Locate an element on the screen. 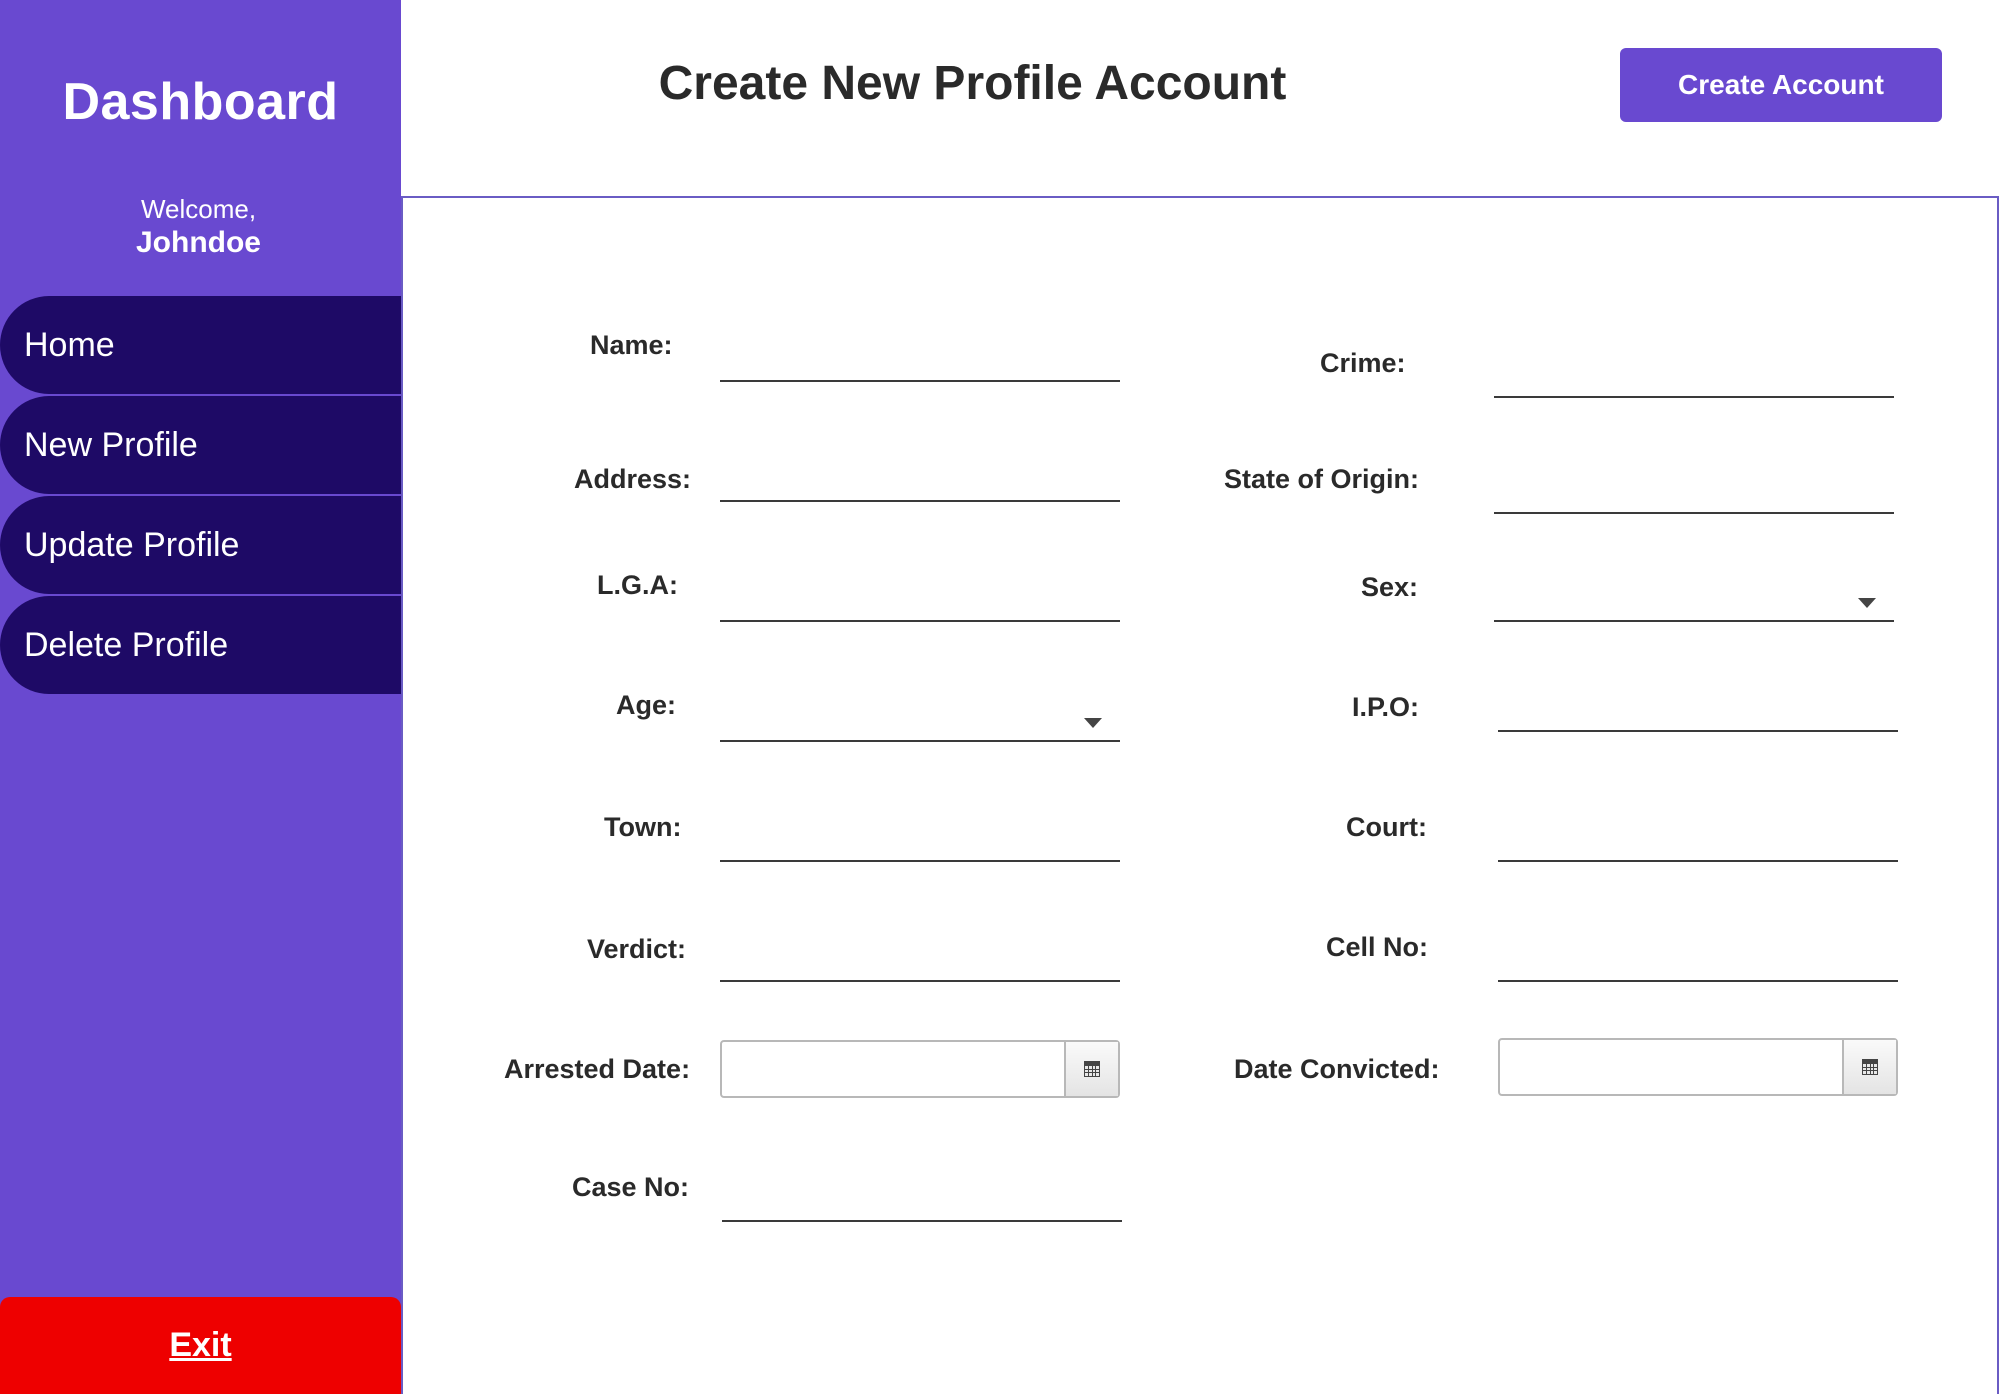 The height and width of the screenshot is (1394, 2000). nav-item-label: Delete Profile is located at coordinates (126, 644).